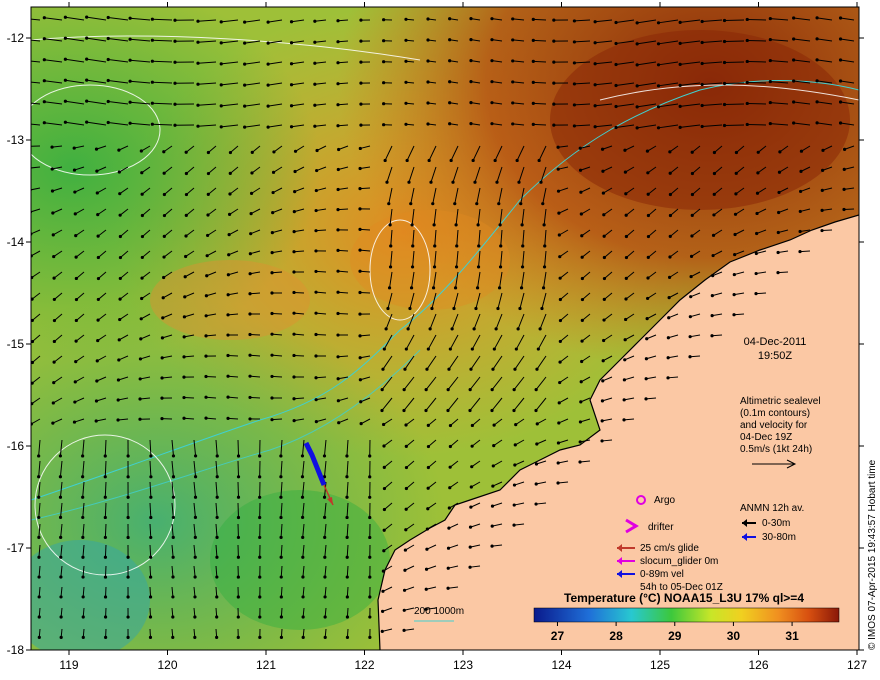 The width and height of the screenshot is (880, 680). Describe the element at coordinates (774, 425) in the screenshot. I see `svg-text: and velocity for` at that location.